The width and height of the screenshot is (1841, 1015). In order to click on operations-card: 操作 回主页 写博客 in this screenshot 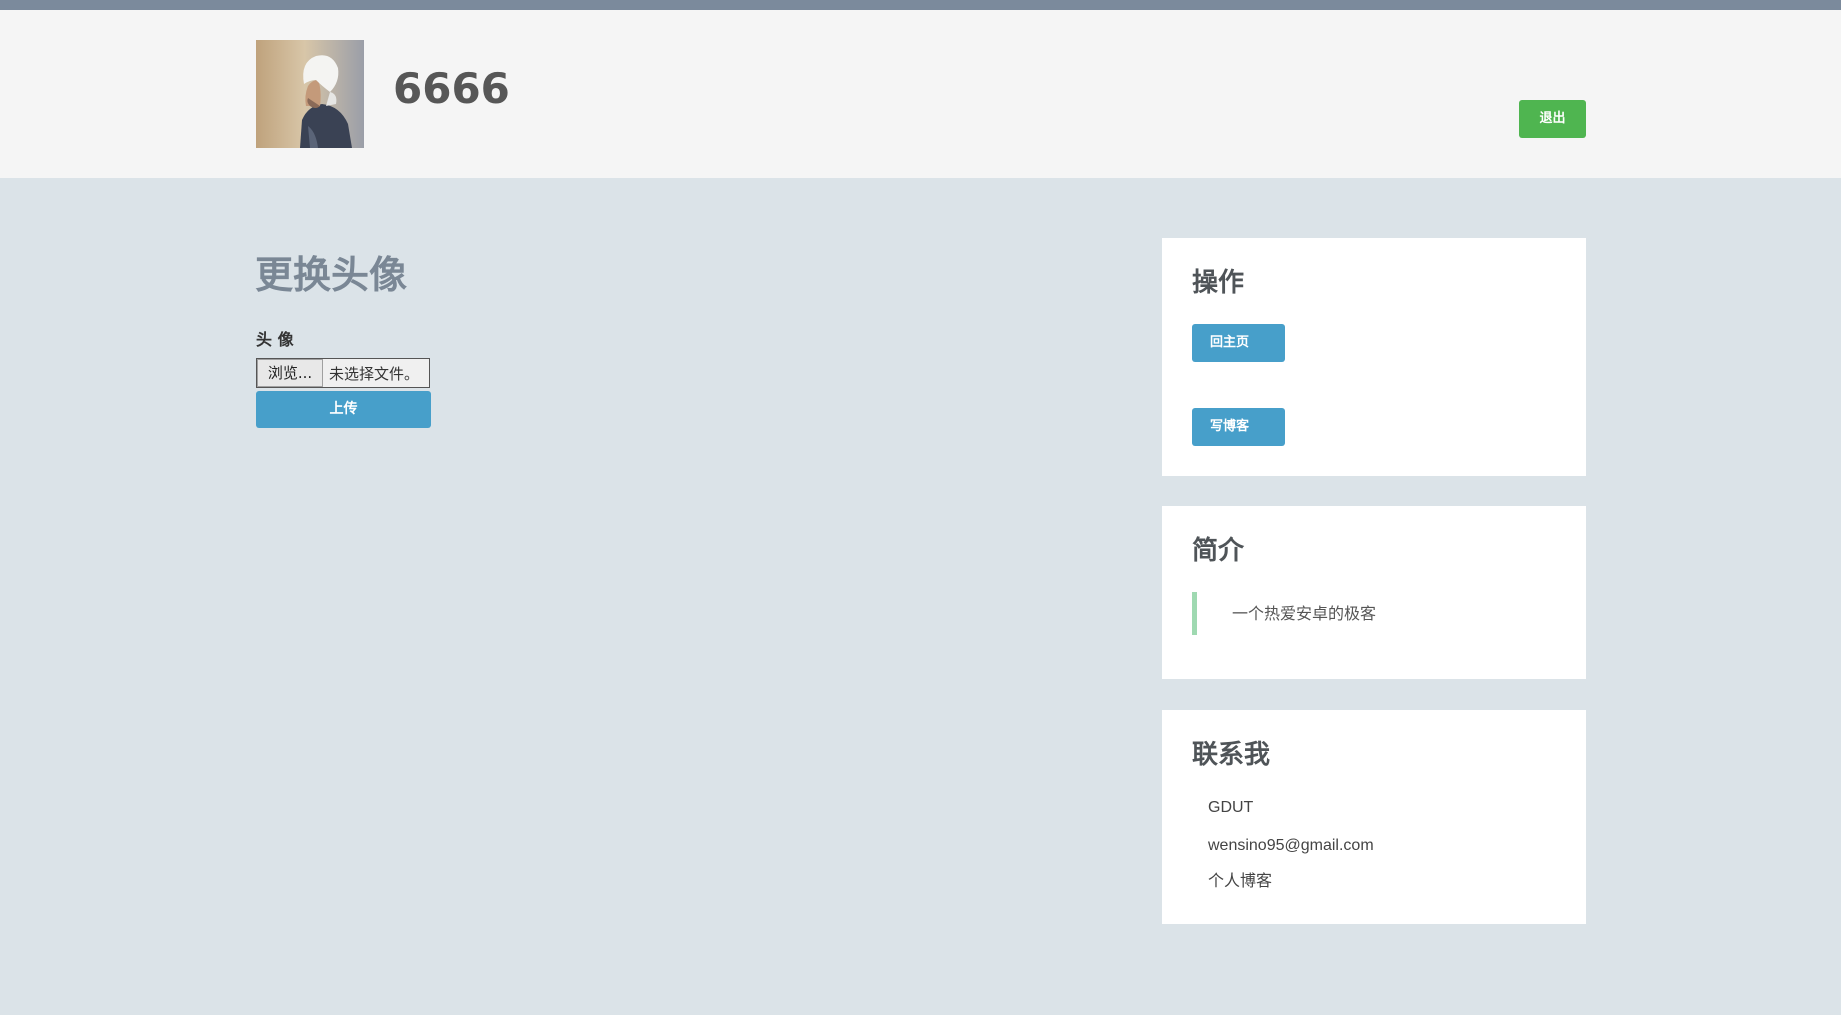, I will do `click(1374, 357)`.